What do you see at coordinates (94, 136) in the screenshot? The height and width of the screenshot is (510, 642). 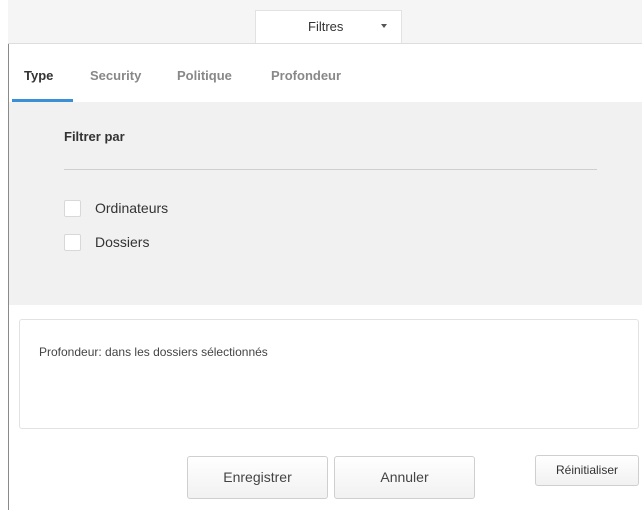 I see `filter-title: Filtrer par` at bounding box center [94, 136].